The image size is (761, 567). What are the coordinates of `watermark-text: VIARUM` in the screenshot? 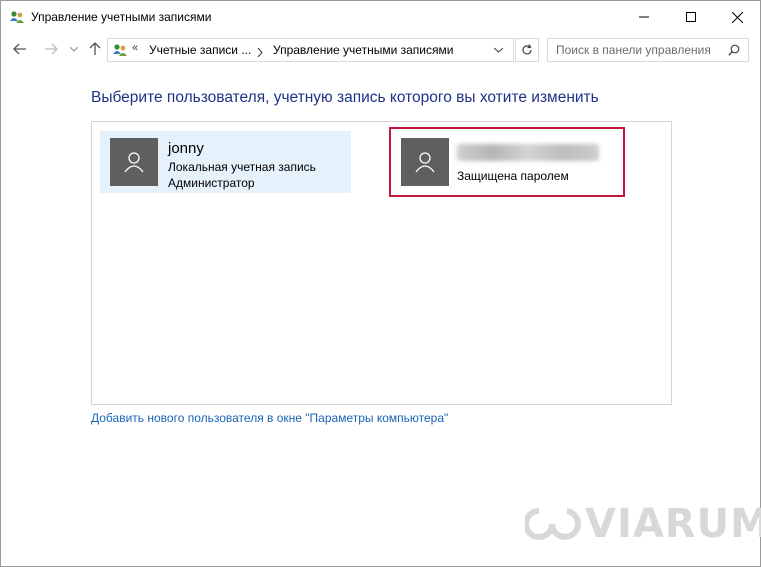 It's located at (673, 524).